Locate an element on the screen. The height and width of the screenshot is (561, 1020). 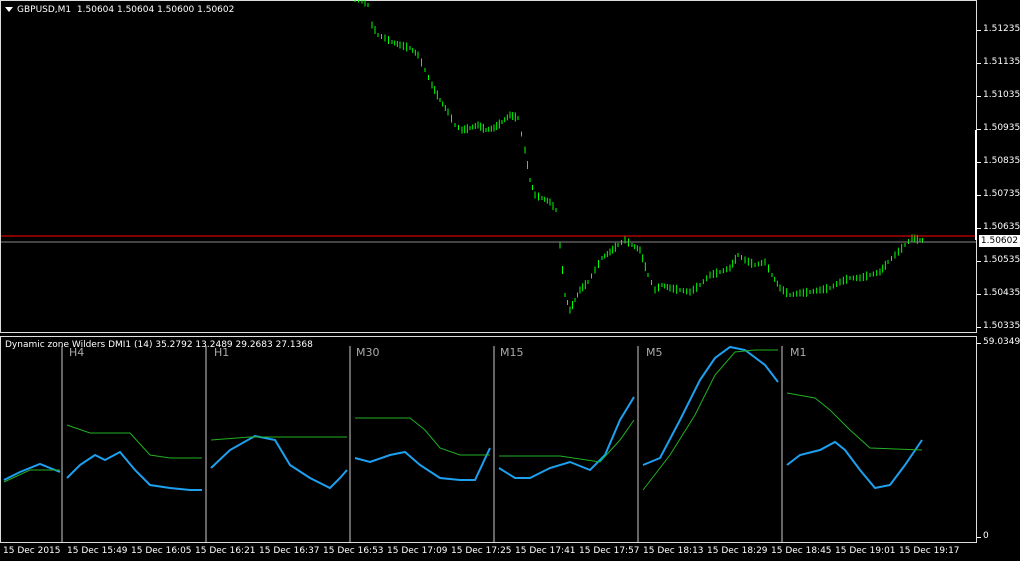
tf-label-m15: M15 is located at coordinates (512, 352).